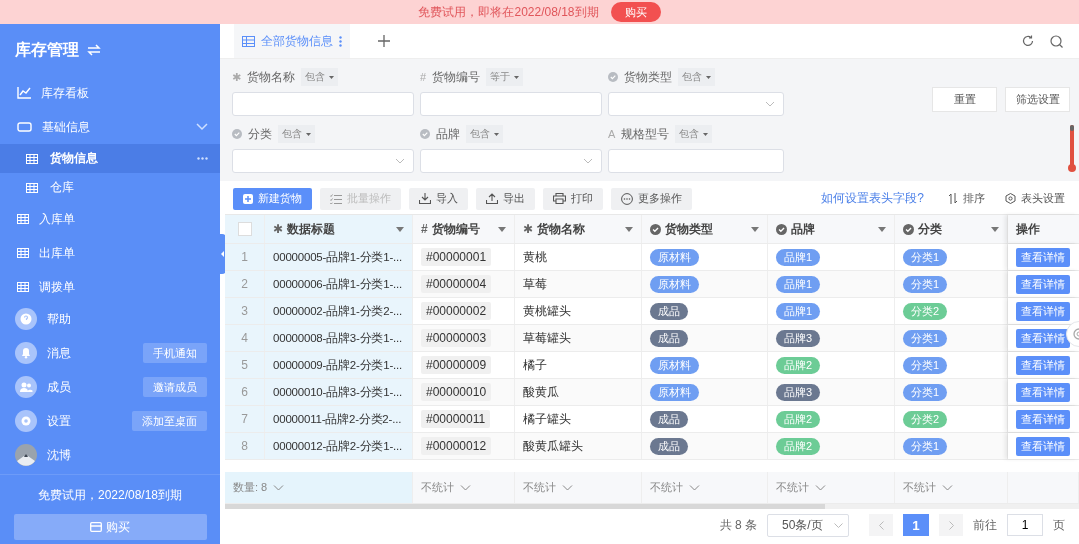 The width and height of the screenshot is (1079, 544). I want to click on toolbar-button: 导出, so click(505, 198).